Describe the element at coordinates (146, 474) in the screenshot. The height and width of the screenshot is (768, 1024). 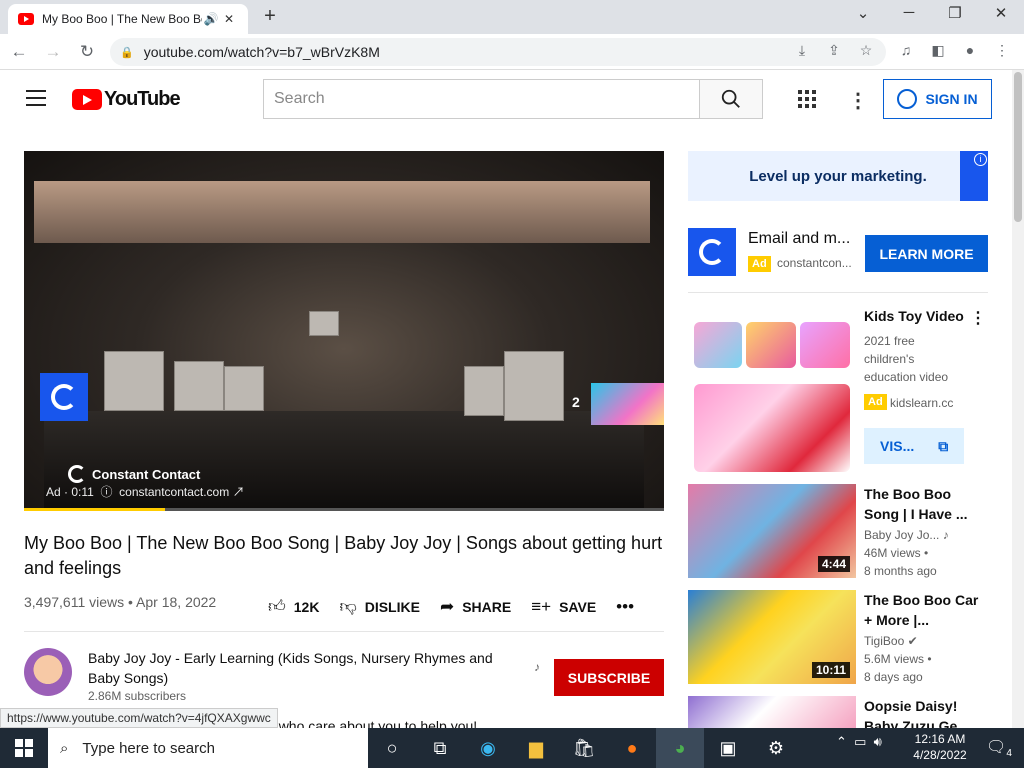
I see `brand-text: Constant Contact` at that location.